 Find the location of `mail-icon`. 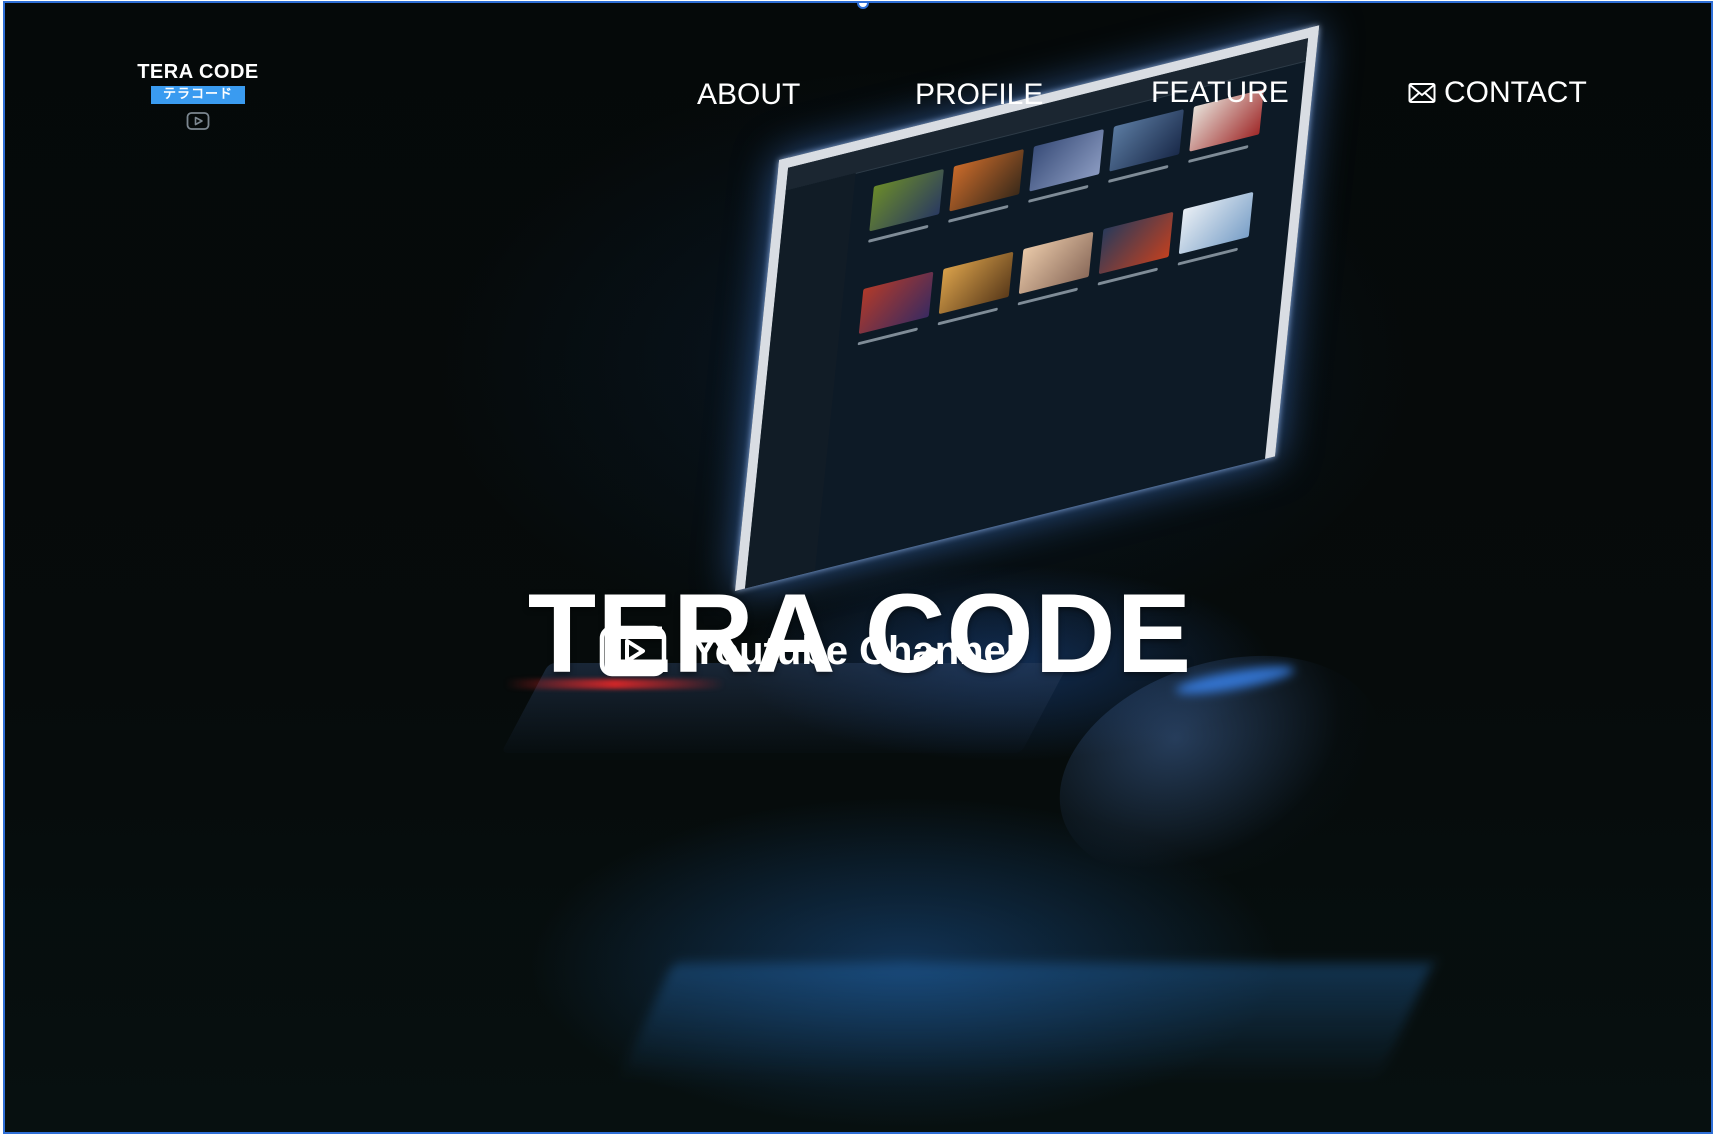

mail-icon is located at coordinates (1422, 93).